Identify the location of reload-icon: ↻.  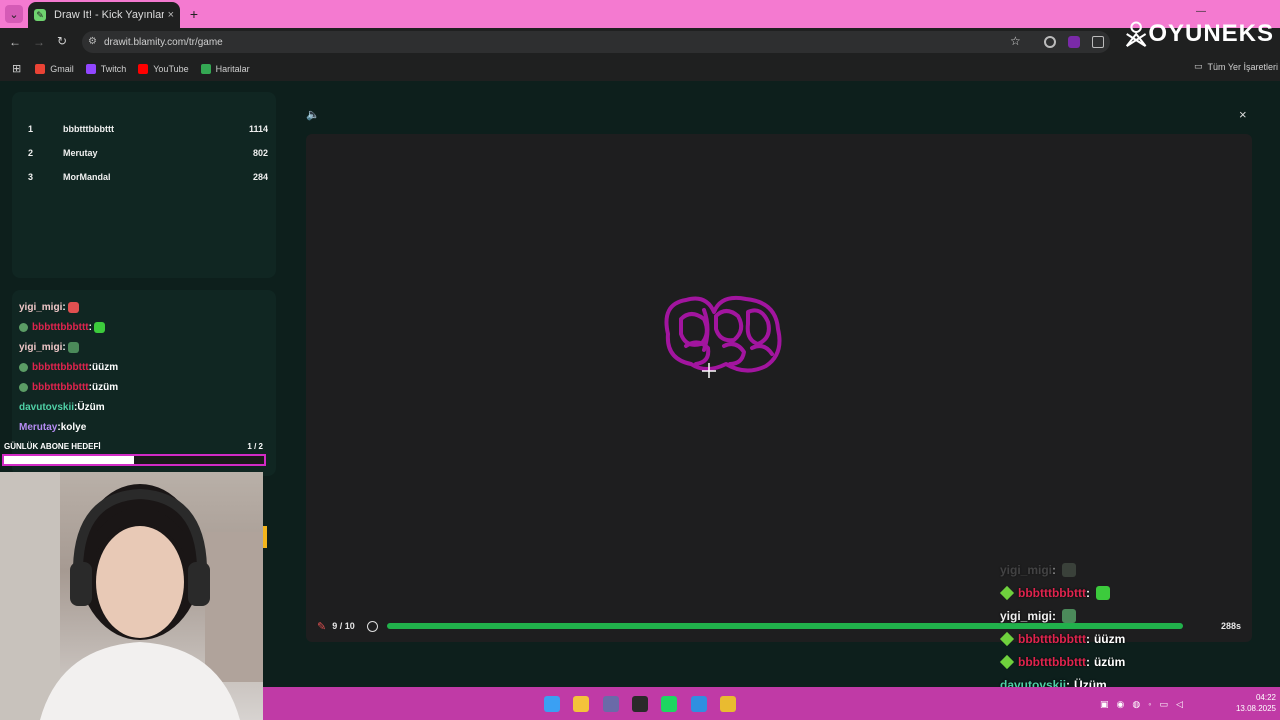
(62, 41).